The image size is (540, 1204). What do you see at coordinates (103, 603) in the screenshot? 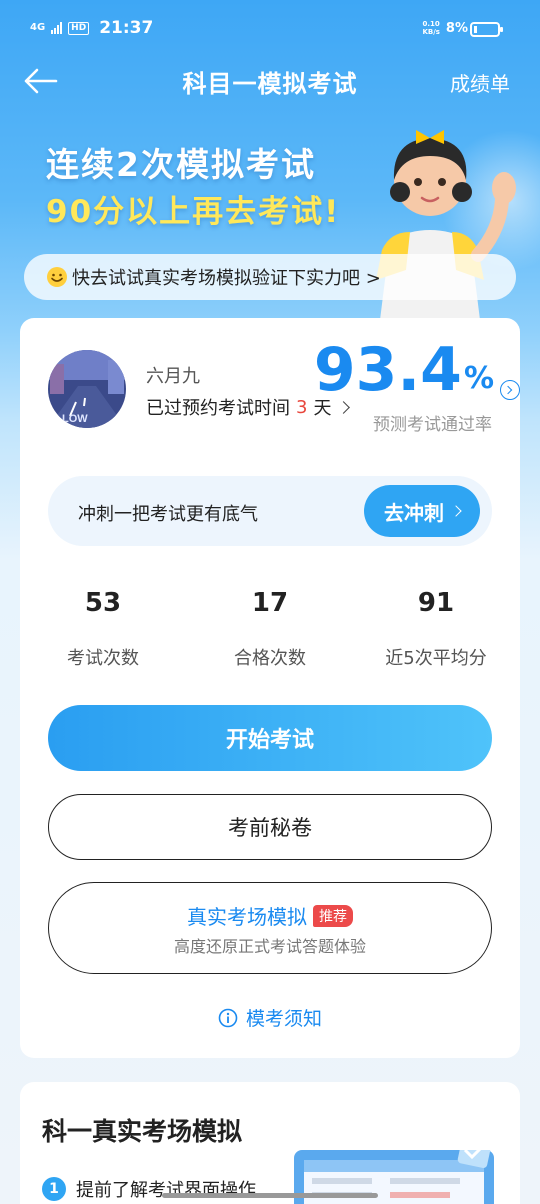
I see `stat-value: 53` at bounding box center [103, 603].